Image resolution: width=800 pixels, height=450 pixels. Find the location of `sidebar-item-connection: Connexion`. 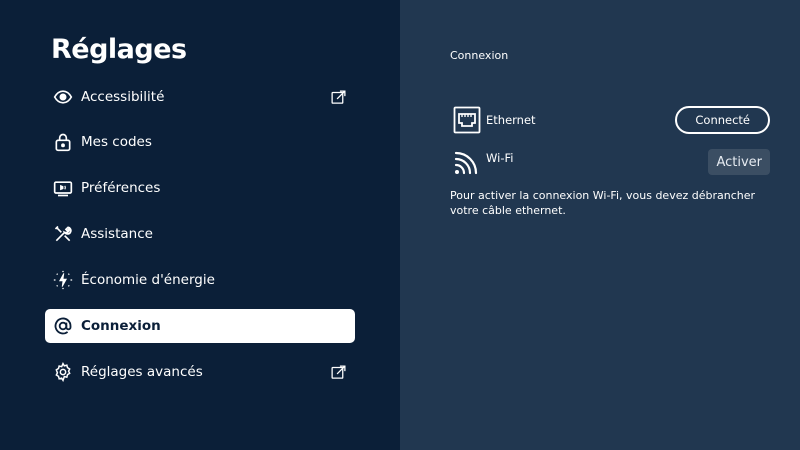

sidebar-item-connection: Connexion is located at coordinates (200, 326).